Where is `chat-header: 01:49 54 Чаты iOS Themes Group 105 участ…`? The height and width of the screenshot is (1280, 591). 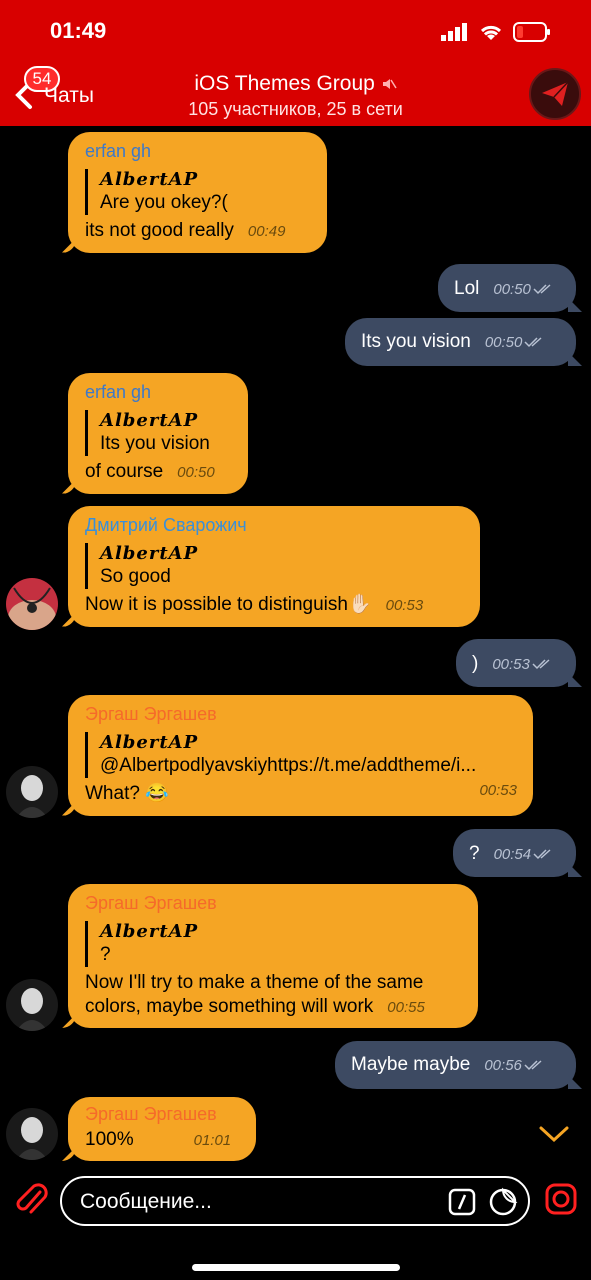
chat-header: 01:49 54 Чаты iOS Themes Group 105 участ… is located at coordinates (295, 63).